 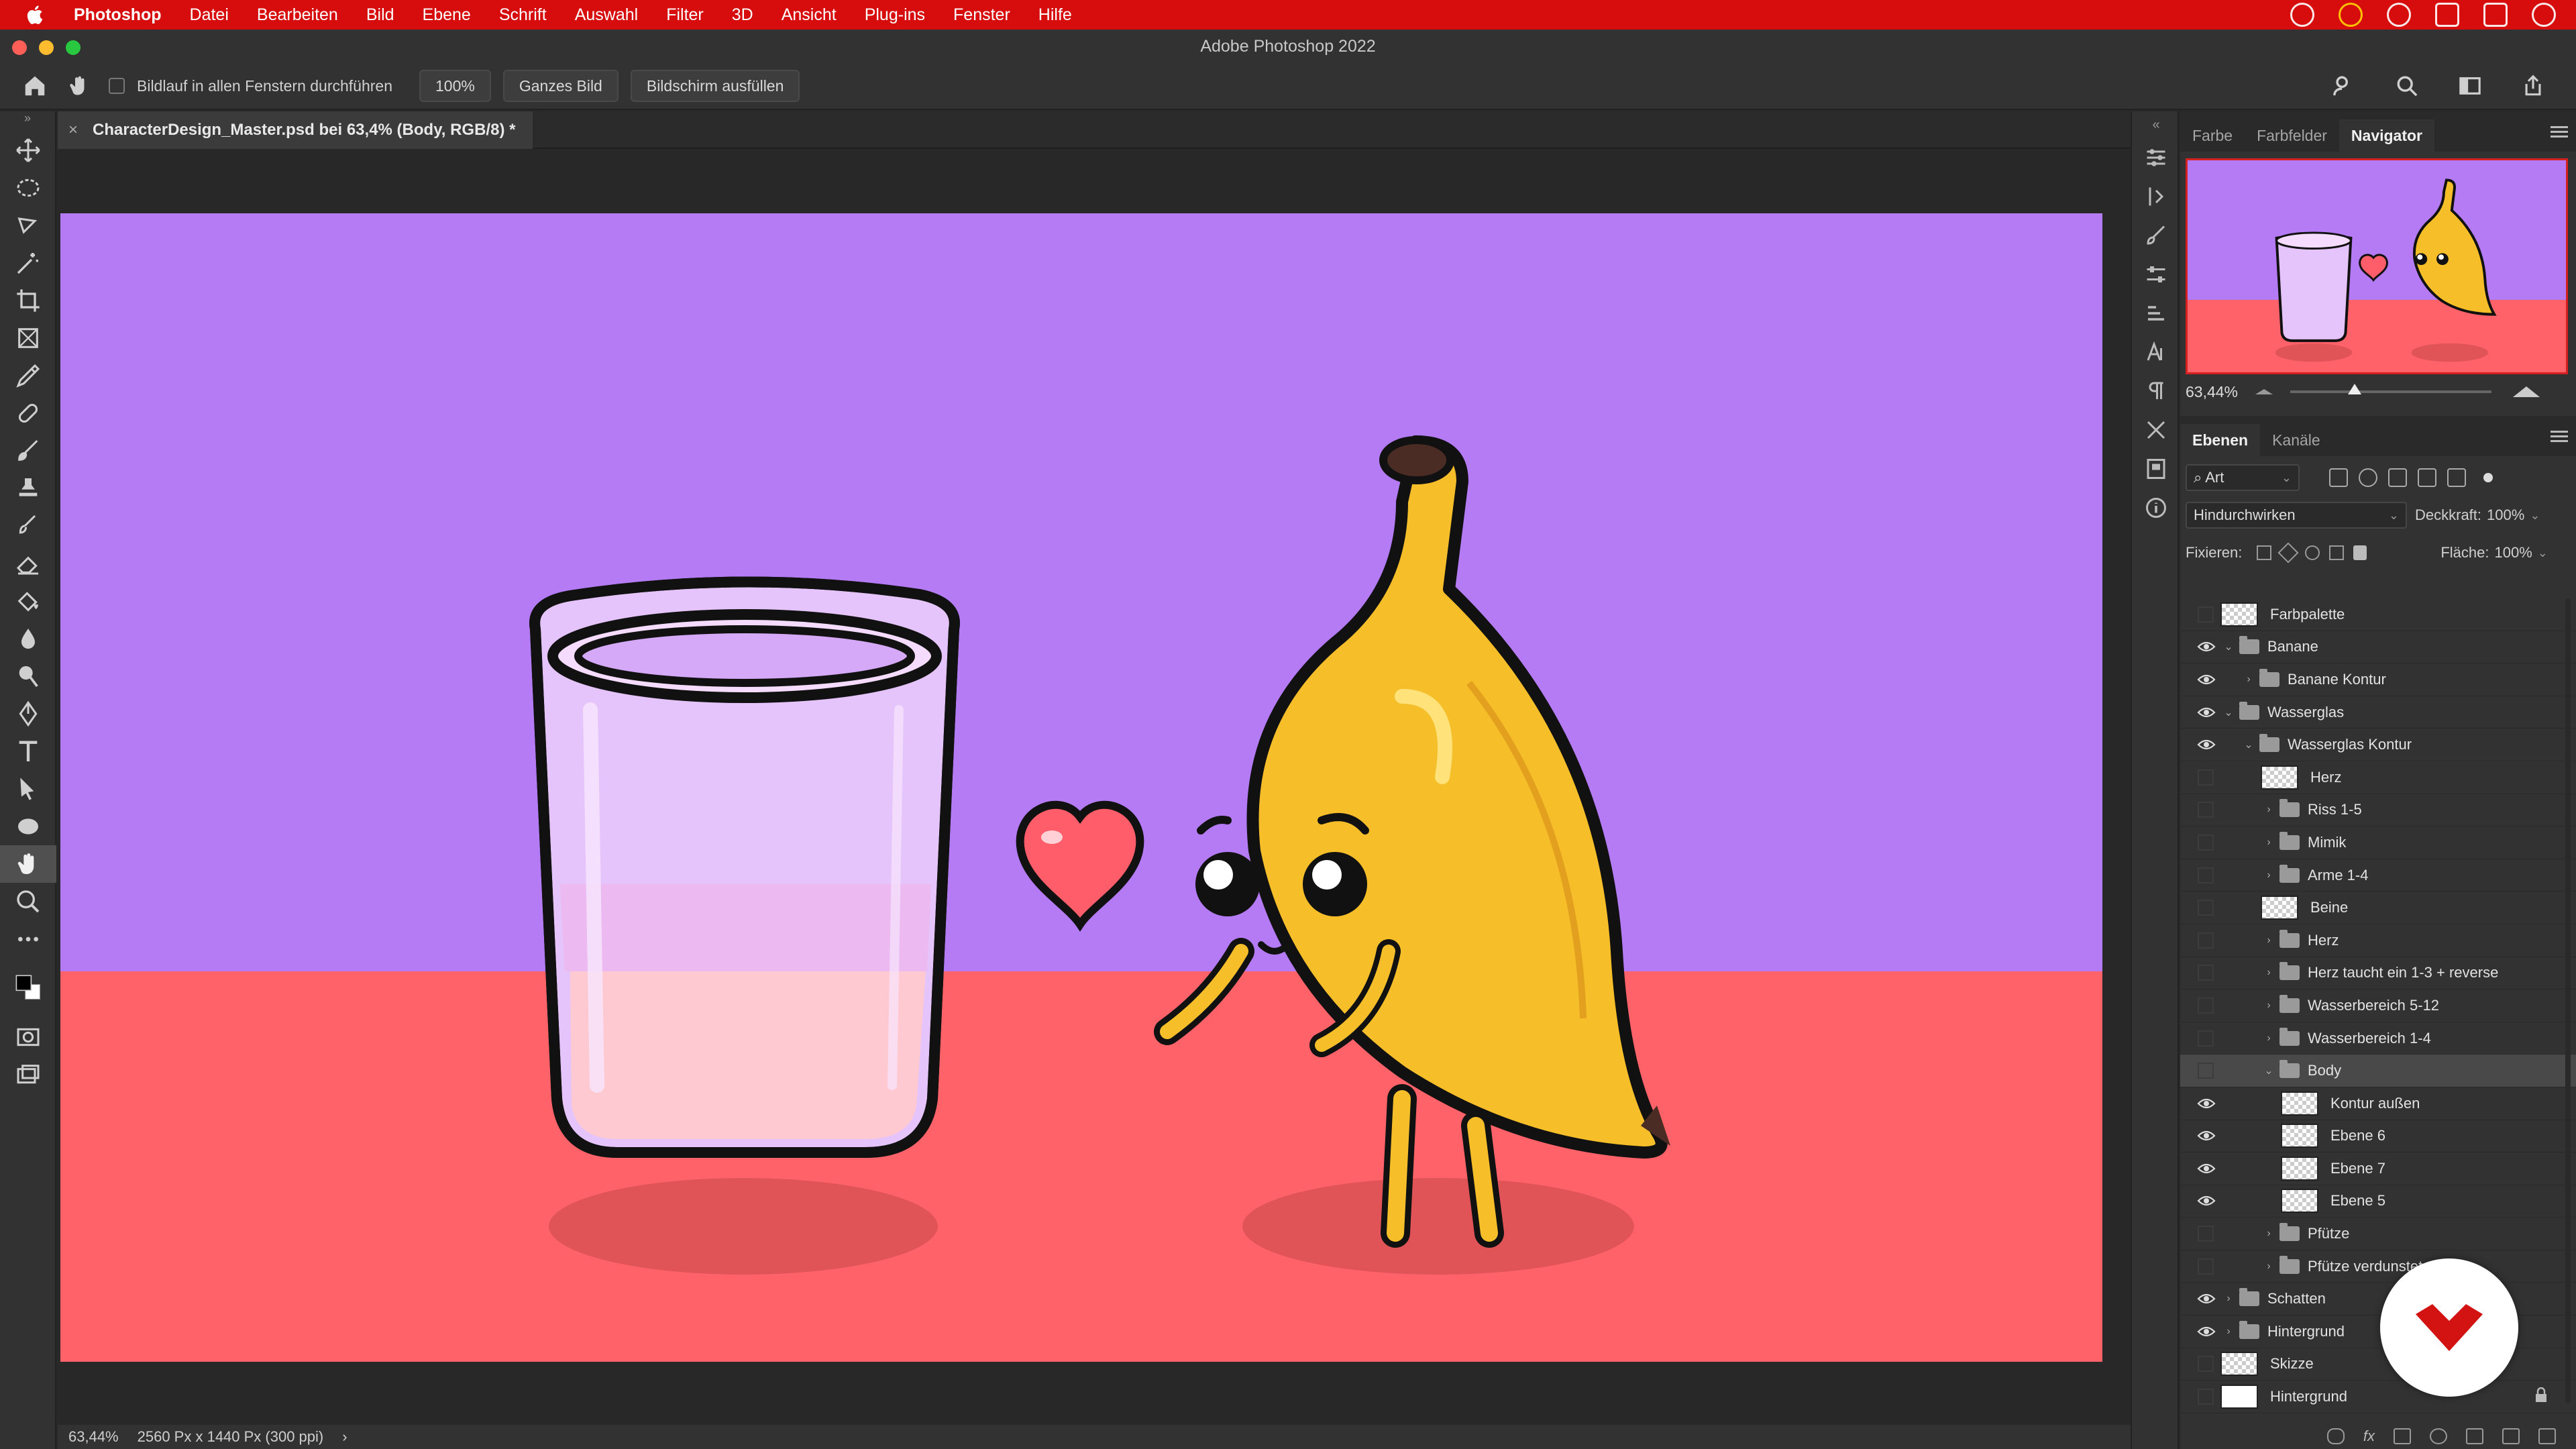 What do you see at coordinates (2156, 124) in the screenshot?
I see `strip-collapse-icon: «` at bounding box center [2156, 124].